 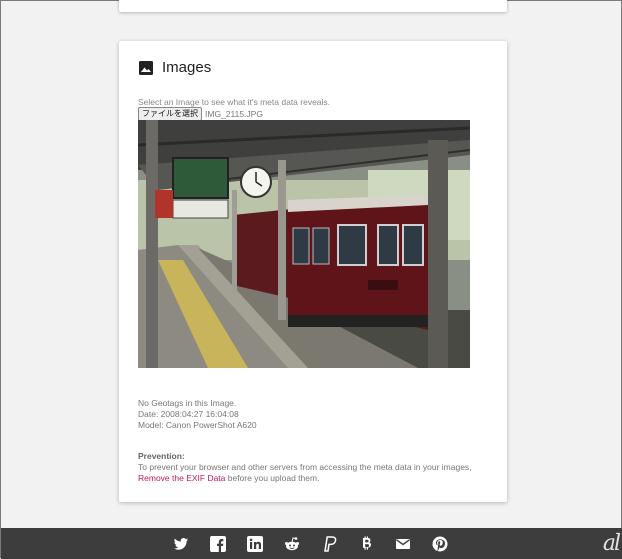 What do you see at coordinates (161, 456) in the screenshot?
I see `prevention-title: Prevention:` at bounding box center [161, 456].